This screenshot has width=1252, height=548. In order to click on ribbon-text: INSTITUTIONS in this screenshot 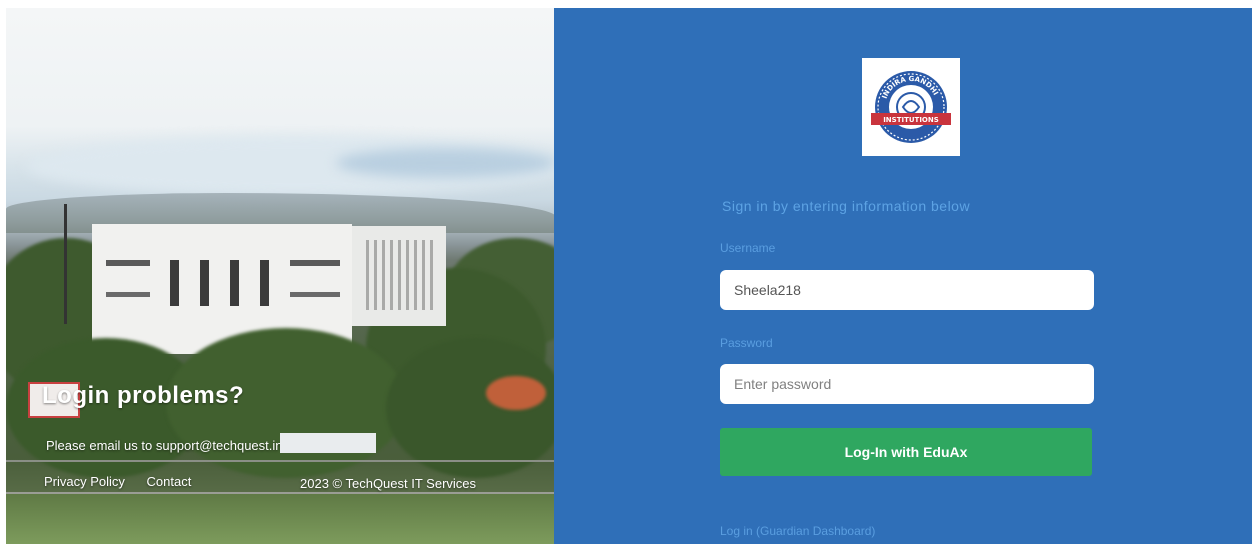, I will do `click(911, 120)`.